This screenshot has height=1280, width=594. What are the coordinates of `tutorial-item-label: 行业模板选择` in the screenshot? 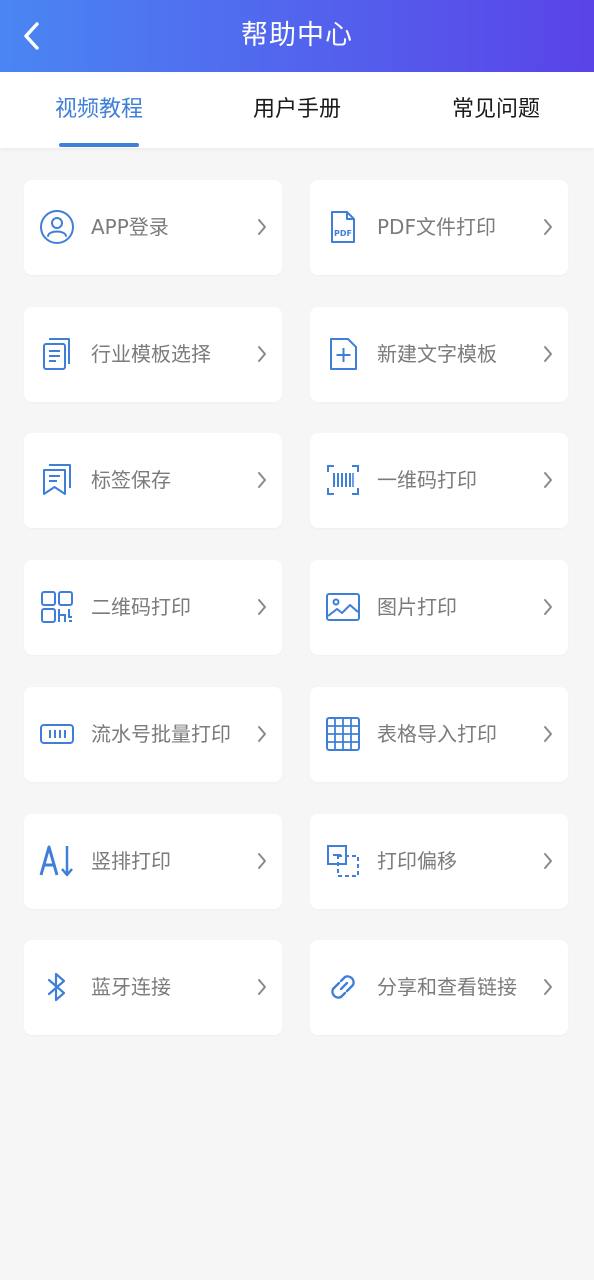 It's located at (151, 354).